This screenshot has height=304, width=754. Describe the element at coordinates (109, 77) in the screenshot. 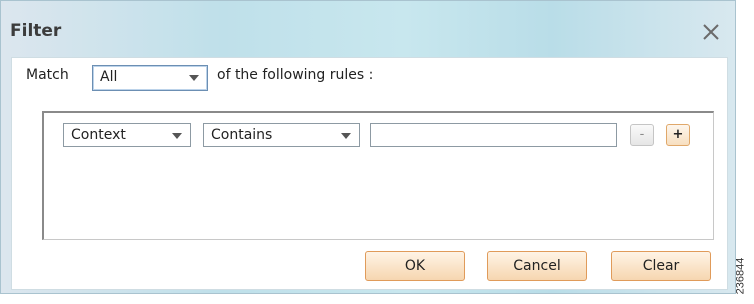

I see `match-select-value: All` at that location.